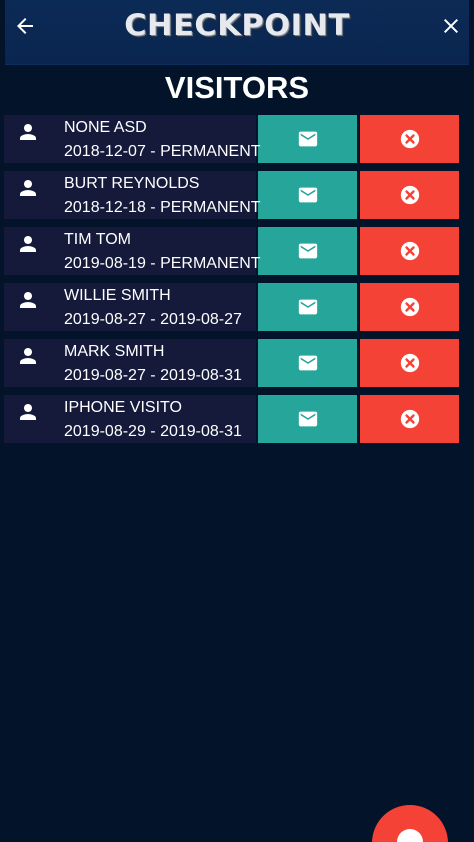 The width and height of the screenshot is (474, 842). I want to click on close-button, so click(451, 26).